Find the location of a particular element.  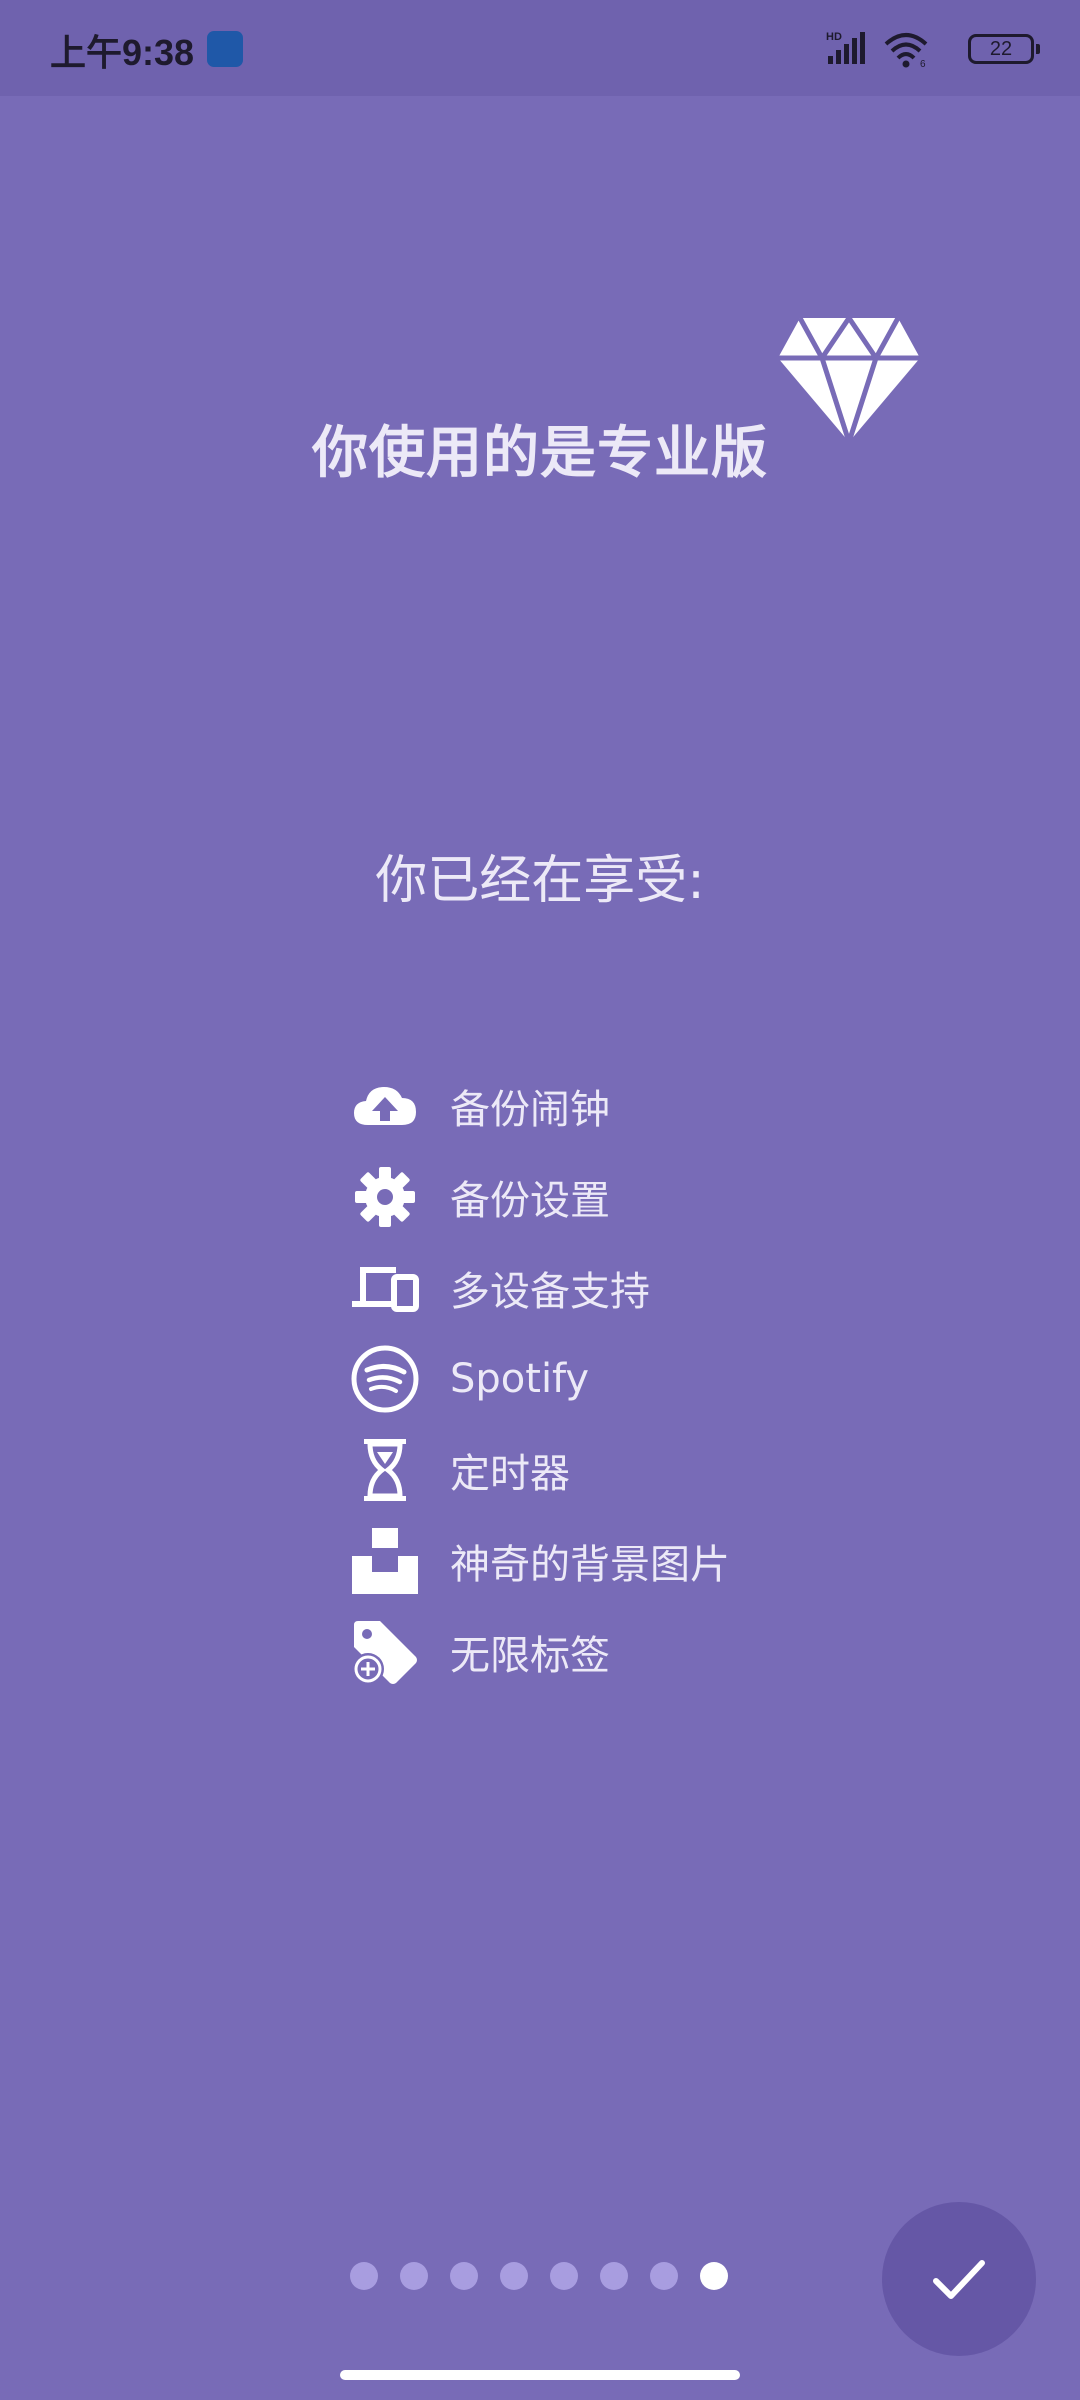

feature-item-spotify: Spotify is located at coordinates (650, 1378).